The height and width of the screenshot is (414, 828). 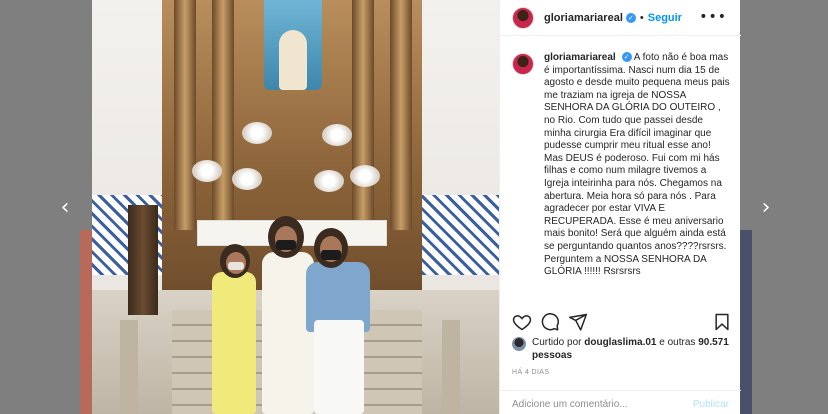 What do you see at coordinates (580, 57) in the screenshot?
I see `caption-username: gloriamariareal` at bounding box center [580, 57].